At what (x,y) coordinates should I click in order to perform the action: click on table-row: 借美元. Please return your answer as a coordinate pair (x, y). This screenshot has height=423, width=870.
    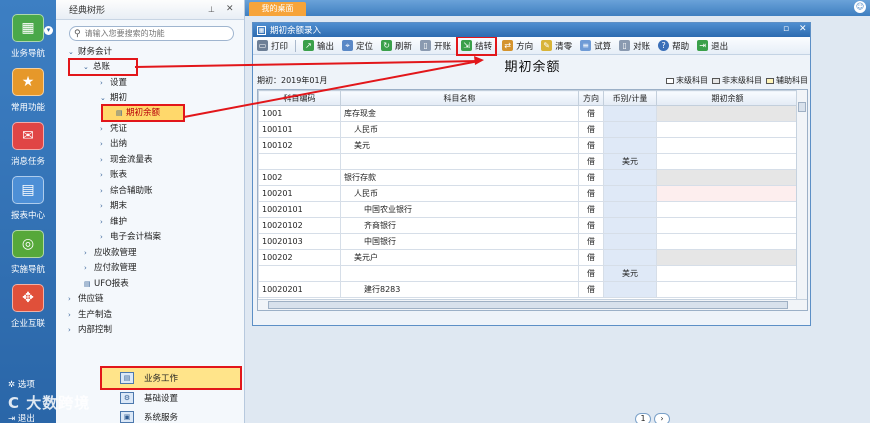
    Looking at the image, I should click on (528, 273).